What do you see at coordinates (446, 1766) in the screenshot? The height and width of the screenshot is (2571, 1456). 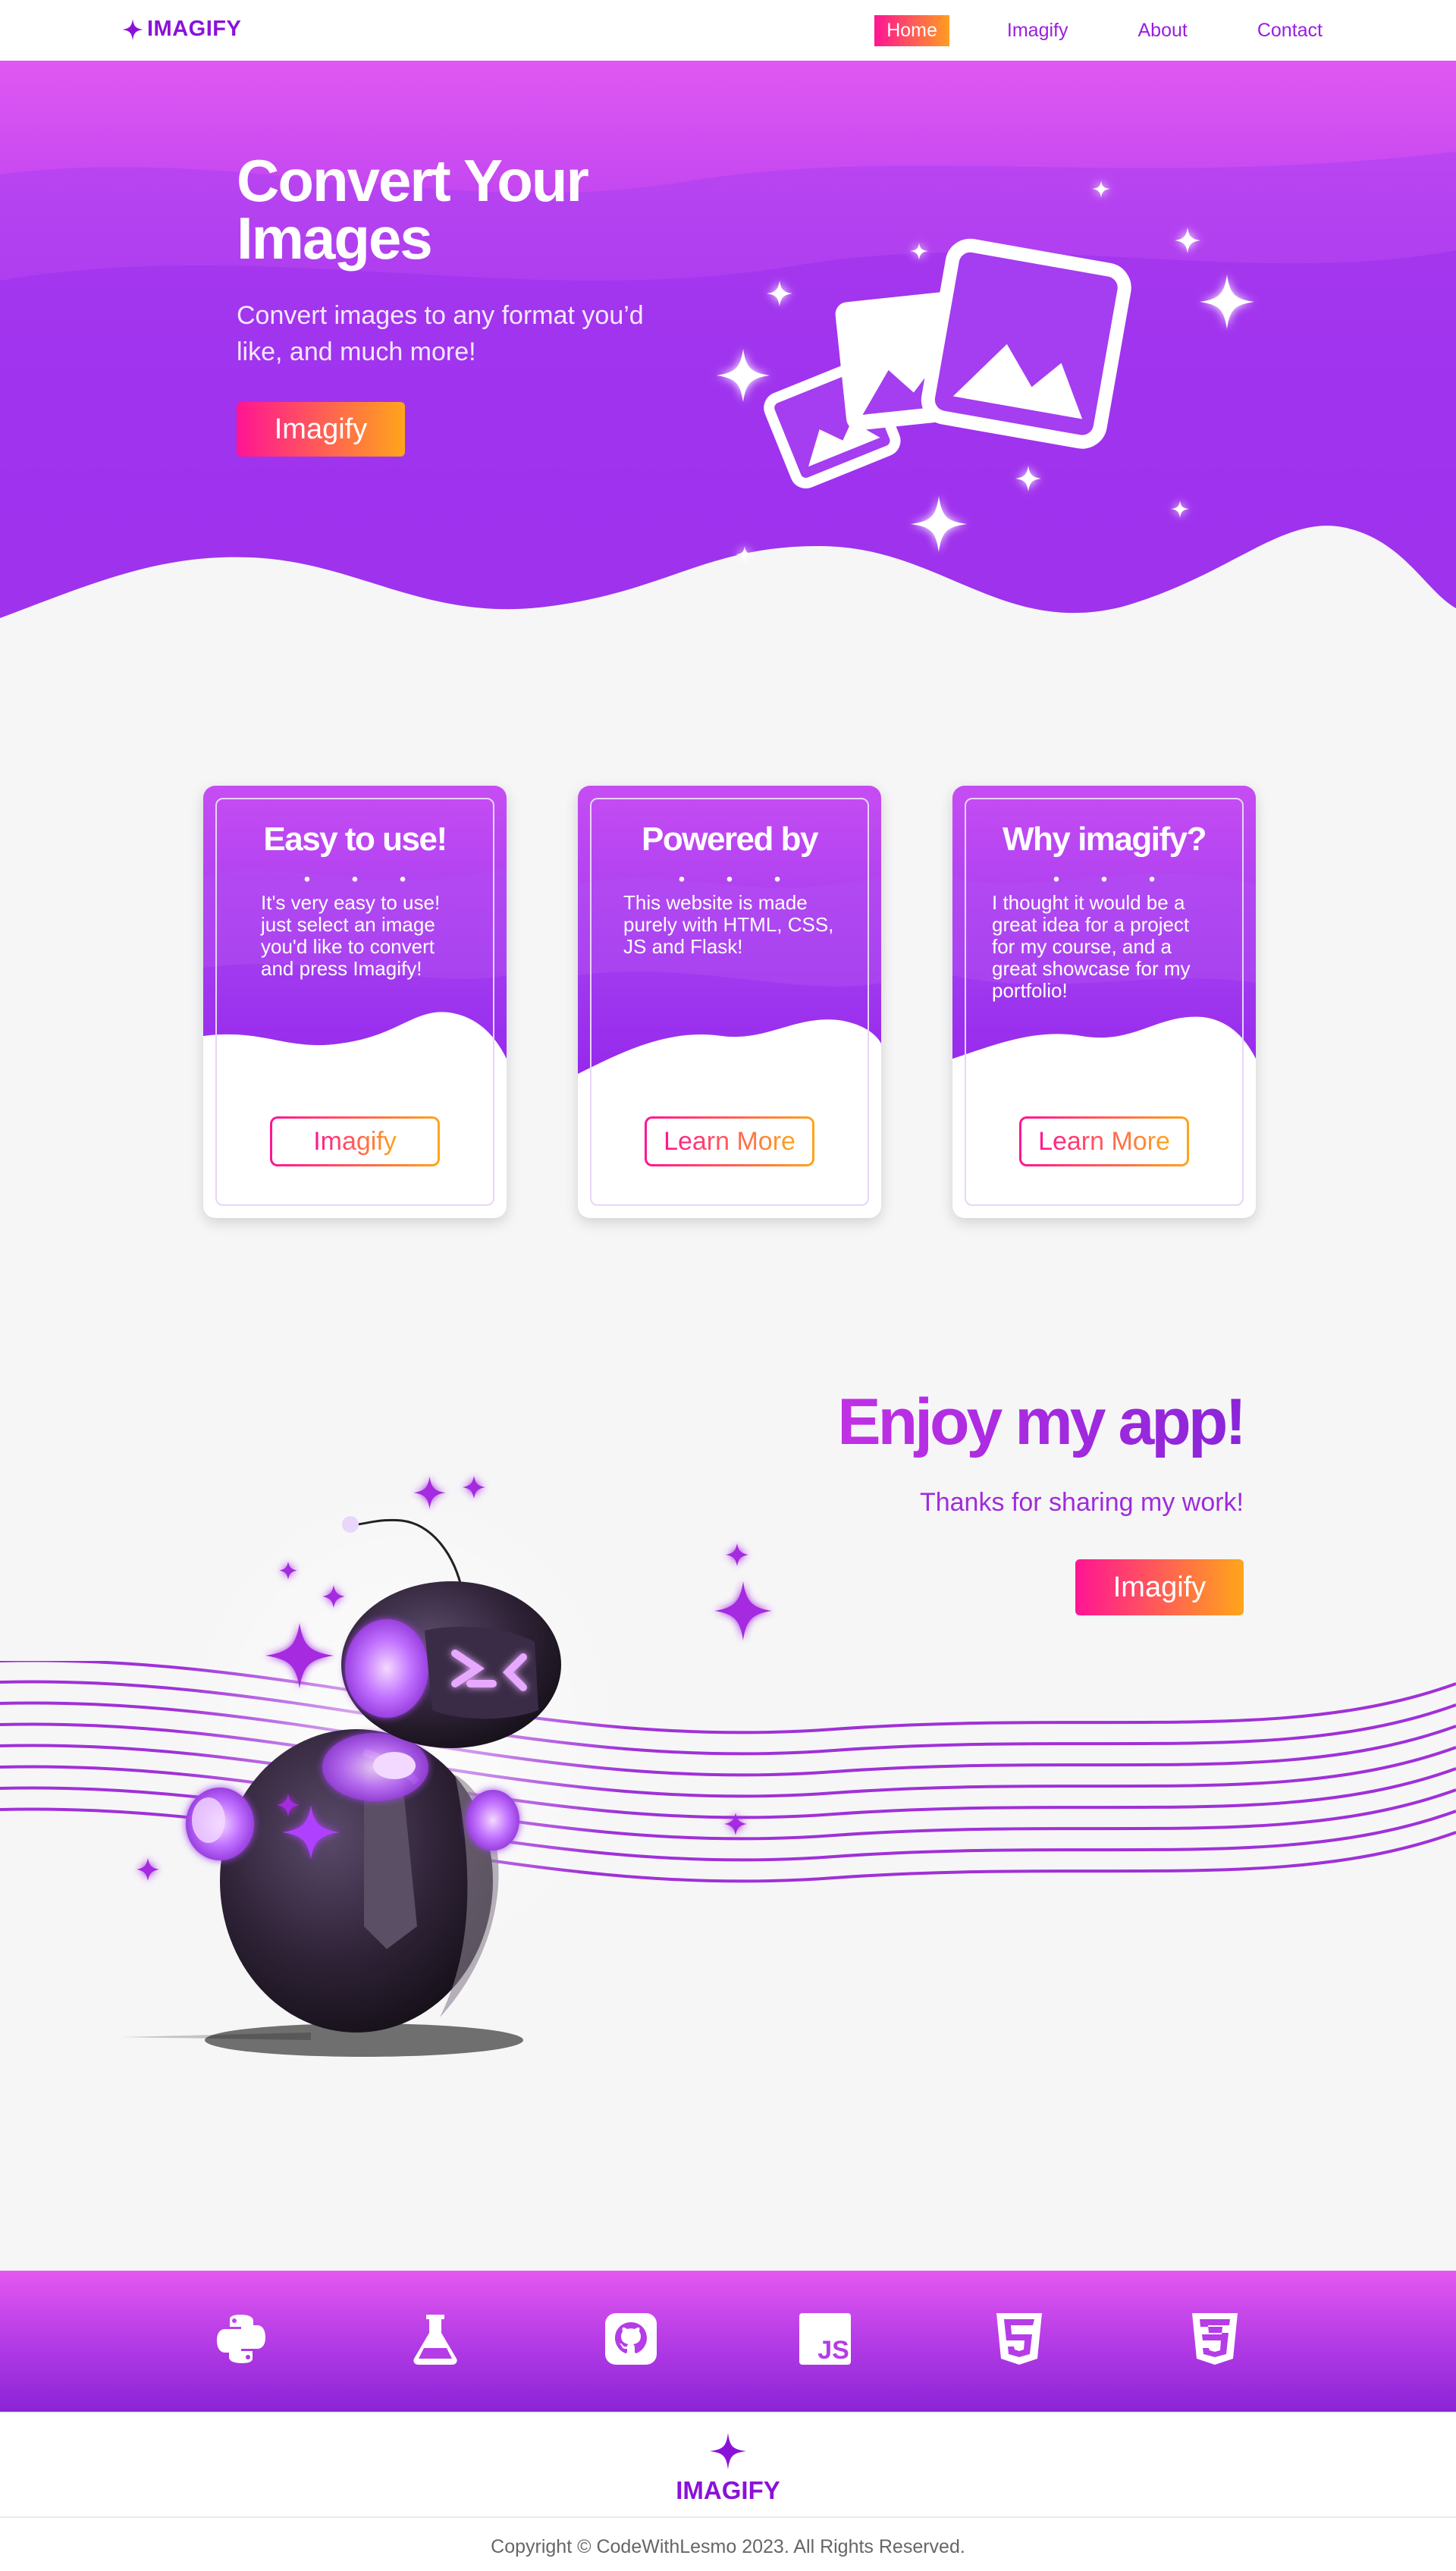 I see `robot-mascot-illustration` at bounding box center [446, 1766].